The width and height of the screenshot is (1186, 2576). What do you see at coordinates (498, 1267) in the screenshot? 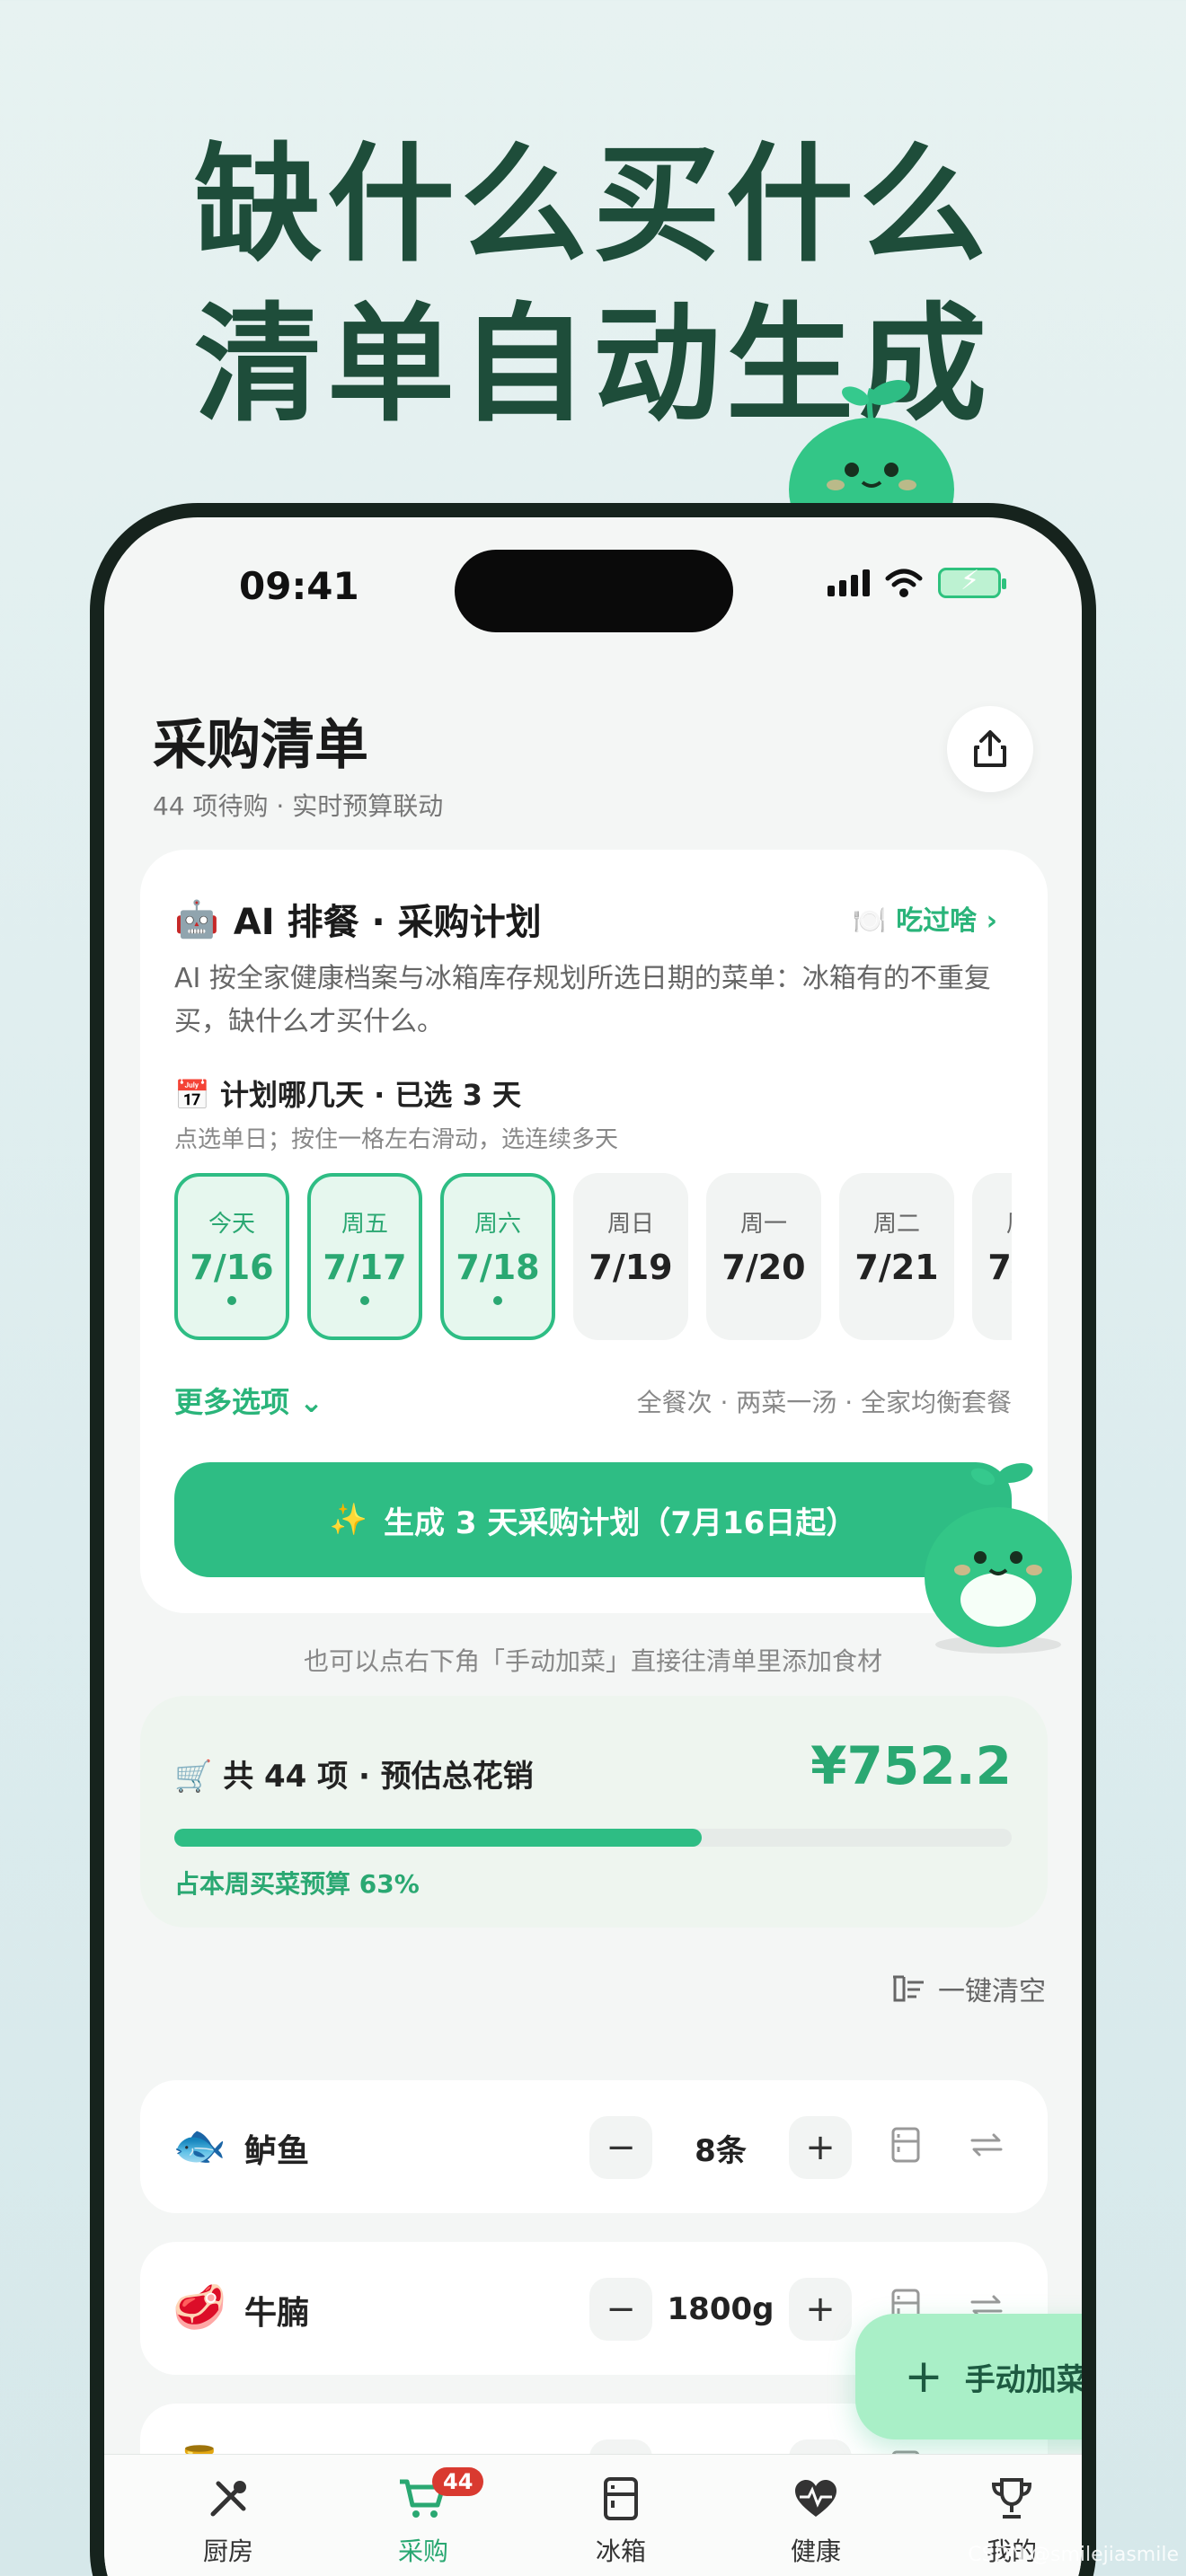
I see `day-date: 7/18` at bounding box center [498, 1267].